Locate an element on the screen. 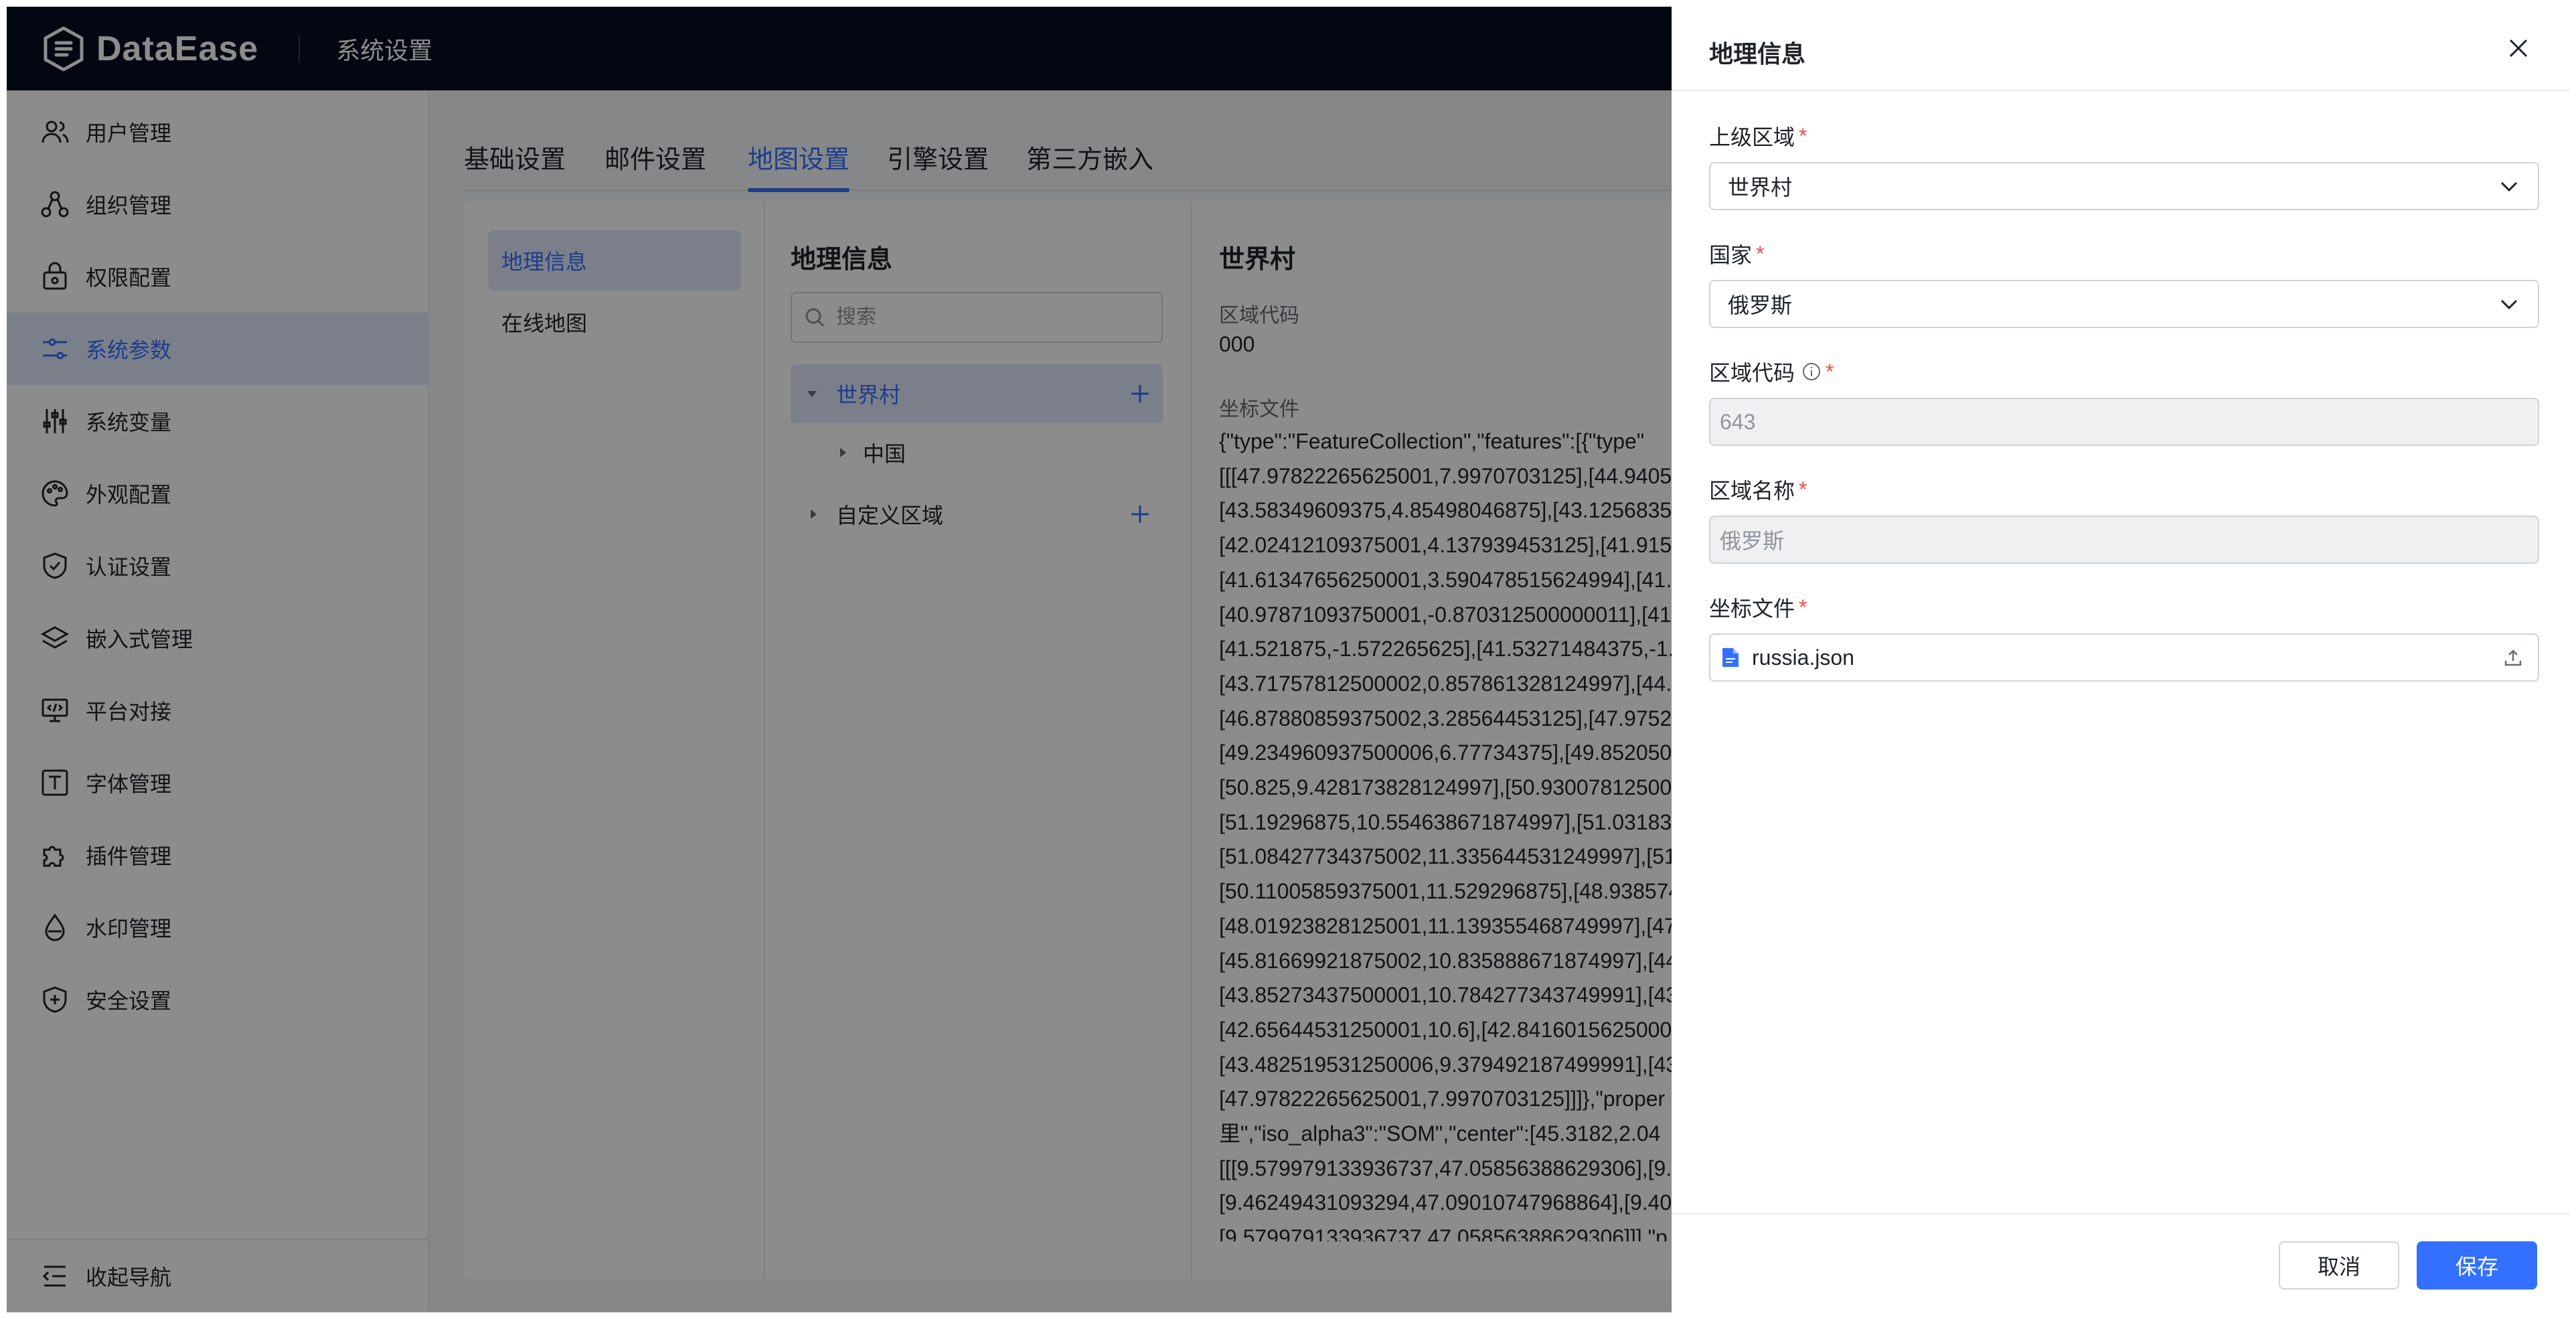  drawer-title: 地理信息 is located at coordinates (1758, 54).